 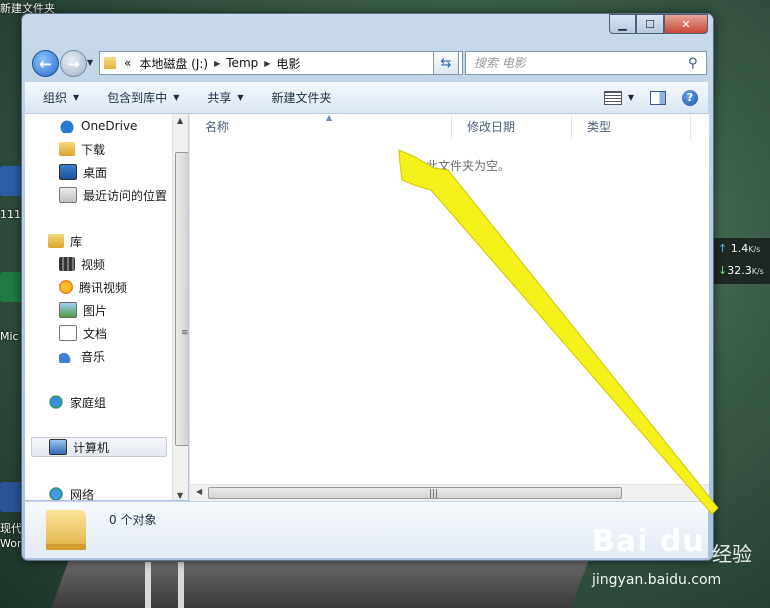 I want to click on nav-item-libraries: 库, so click(x=65, y=241).